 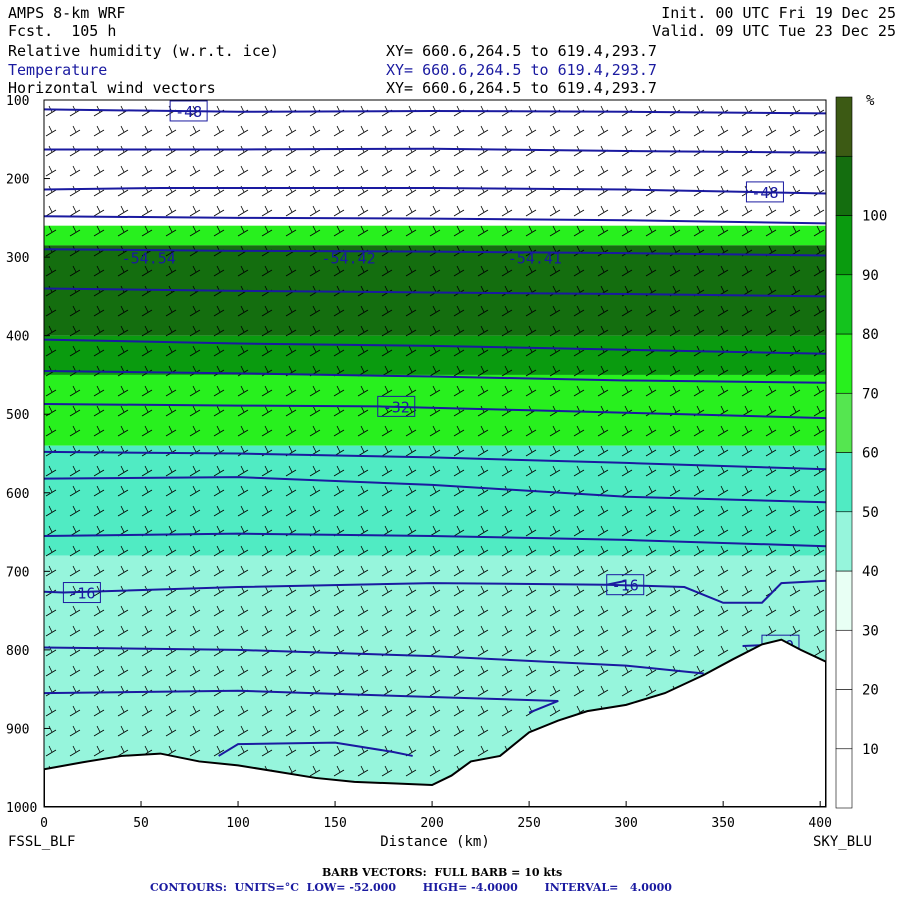 I want to click on temperature-min-label: -54.54, so click(x=149, y=258).